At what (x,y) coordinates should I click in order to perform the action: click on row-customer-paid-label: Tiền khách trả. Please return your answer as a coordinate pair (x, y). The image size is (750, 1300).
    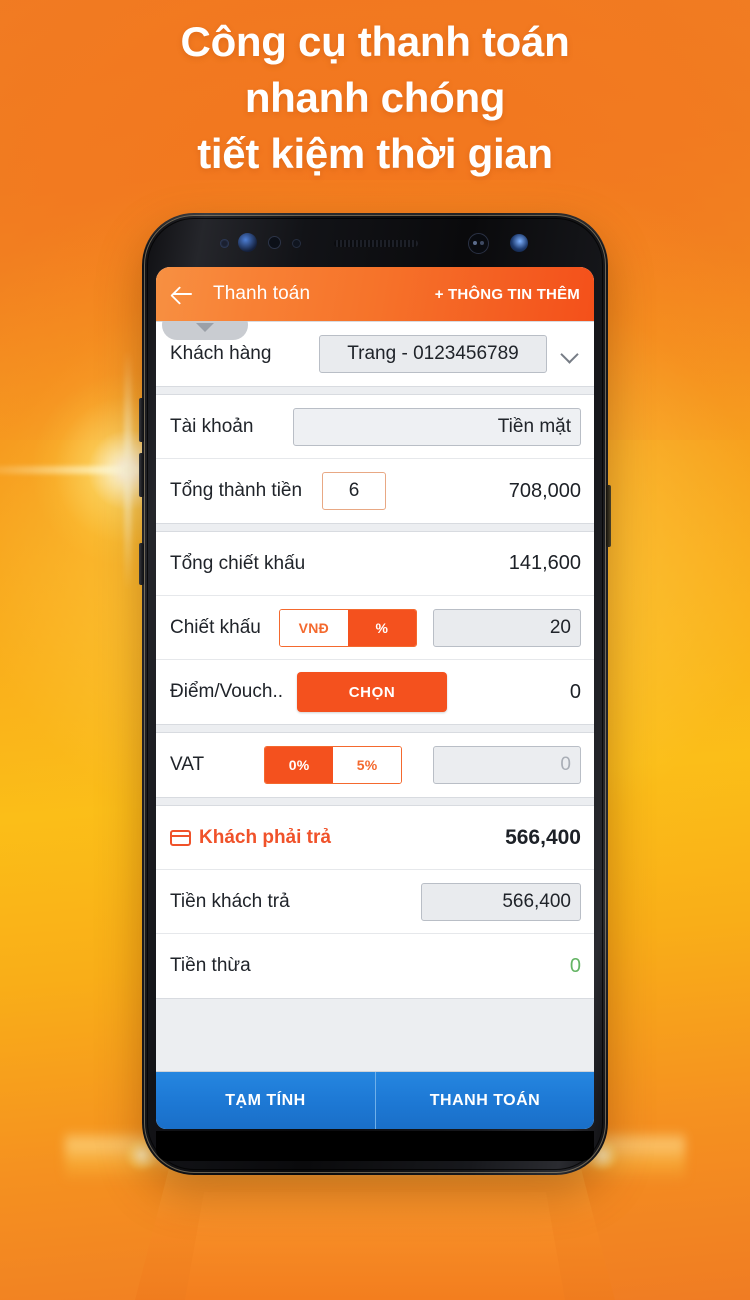
    Looking at the image, I should click on (230, 901).